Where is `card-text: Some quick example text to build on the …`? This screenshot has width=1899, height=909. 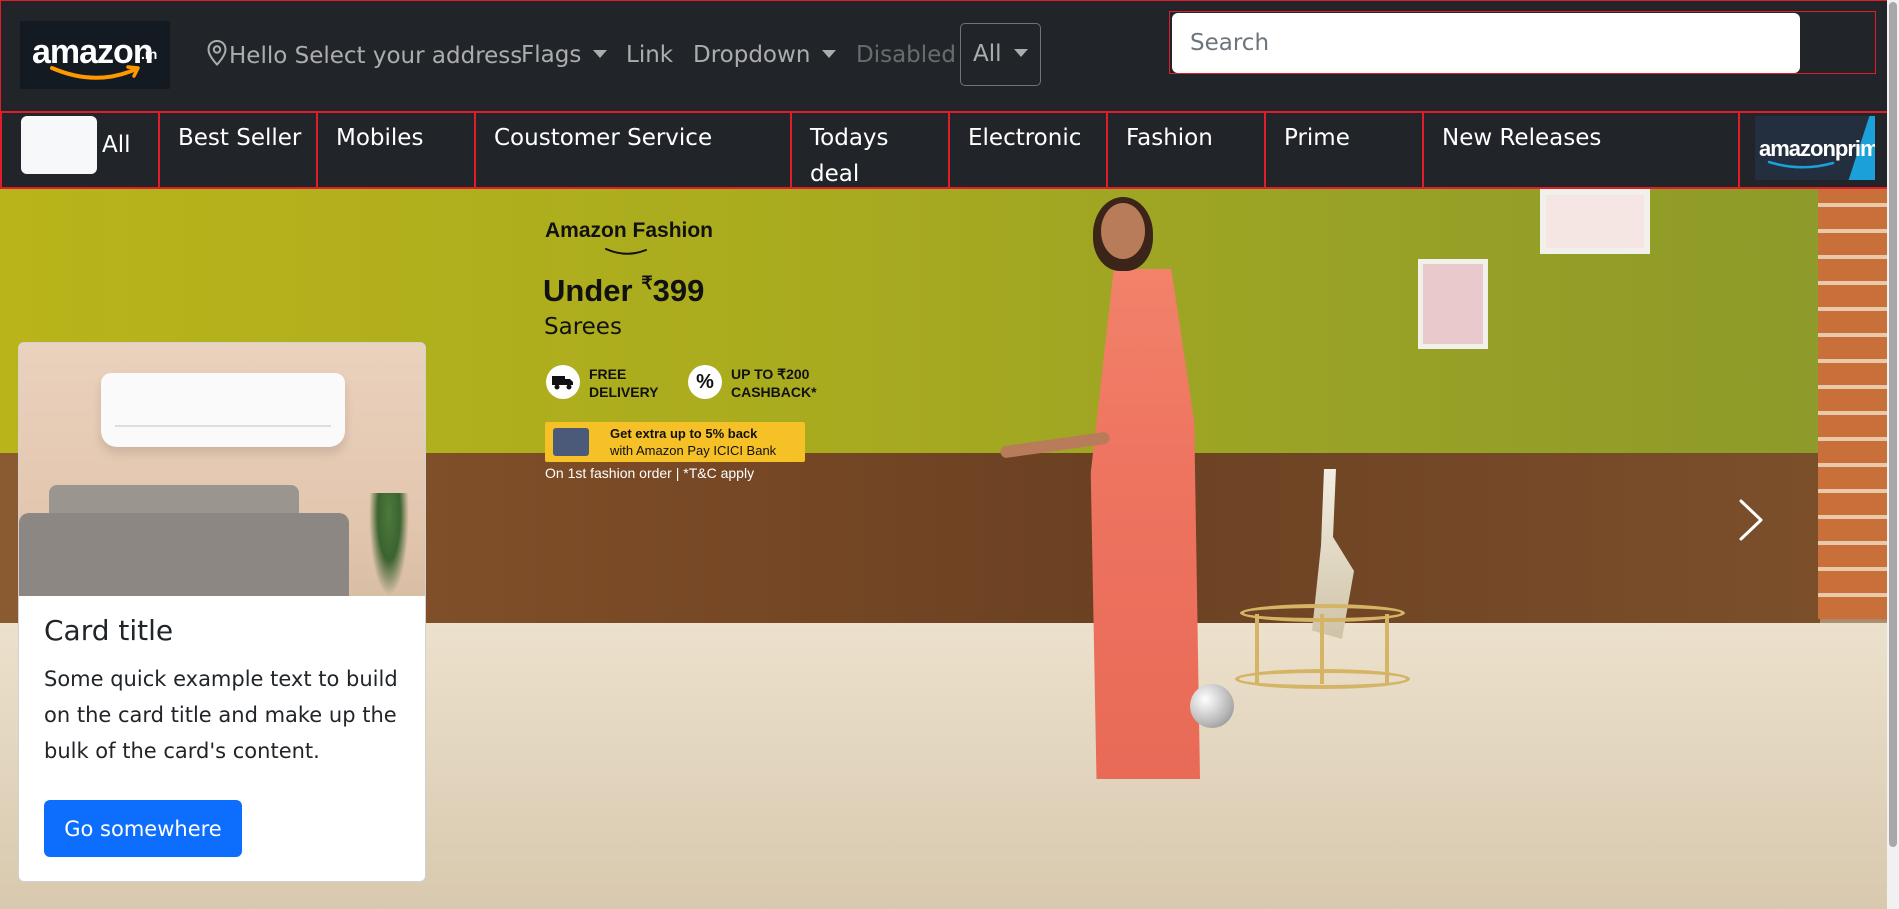 card-text: Some quick example text to build on the … is located at coordinates (221, 715).